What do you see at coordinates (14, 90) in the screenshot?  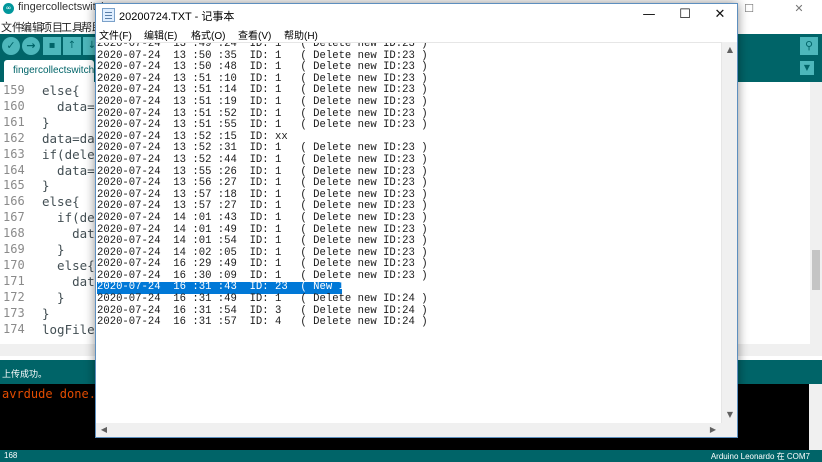 I see `line-number: 159` at bounding box center [14, 90].